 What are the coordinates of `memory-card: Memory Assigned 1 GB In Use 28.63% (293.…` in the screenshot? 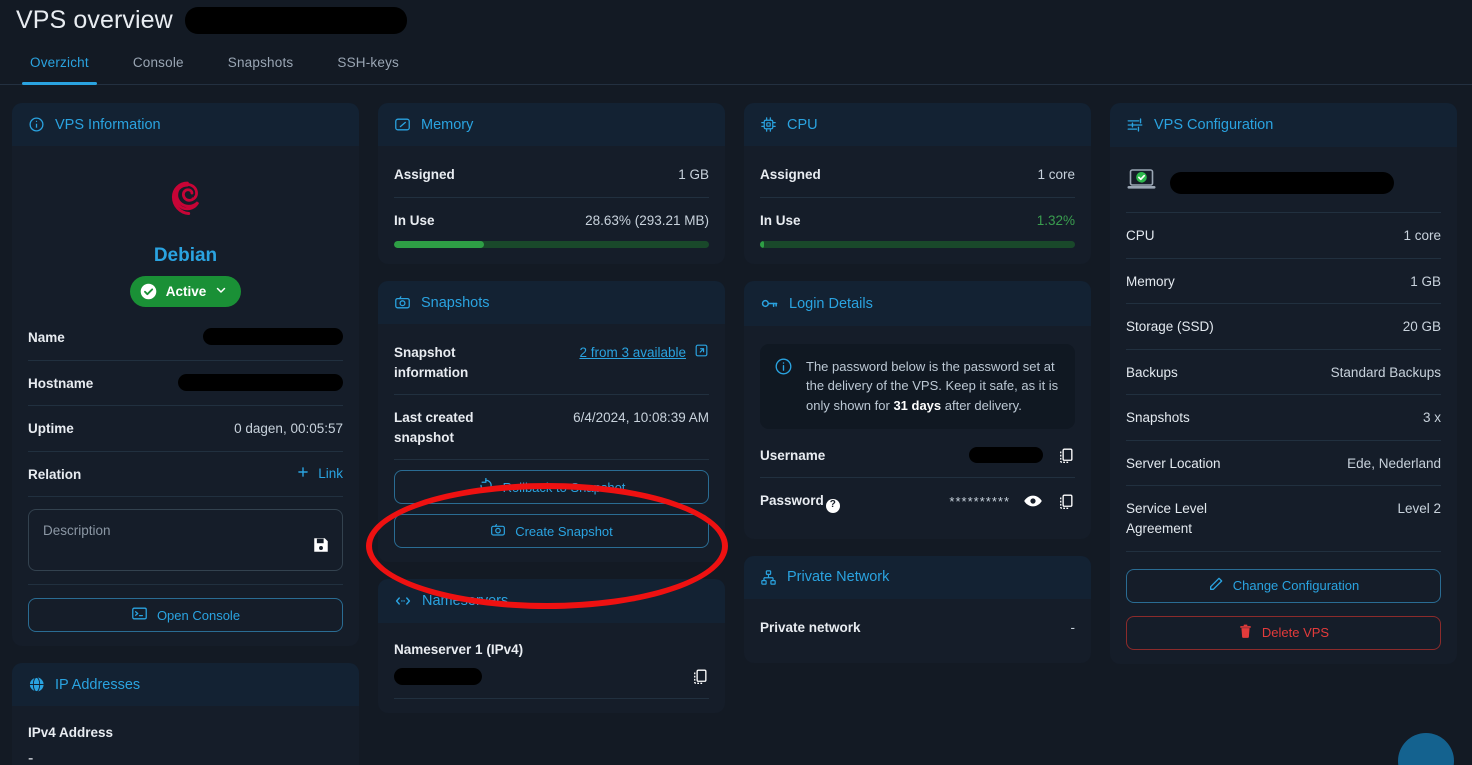 It's located at (551, 184).